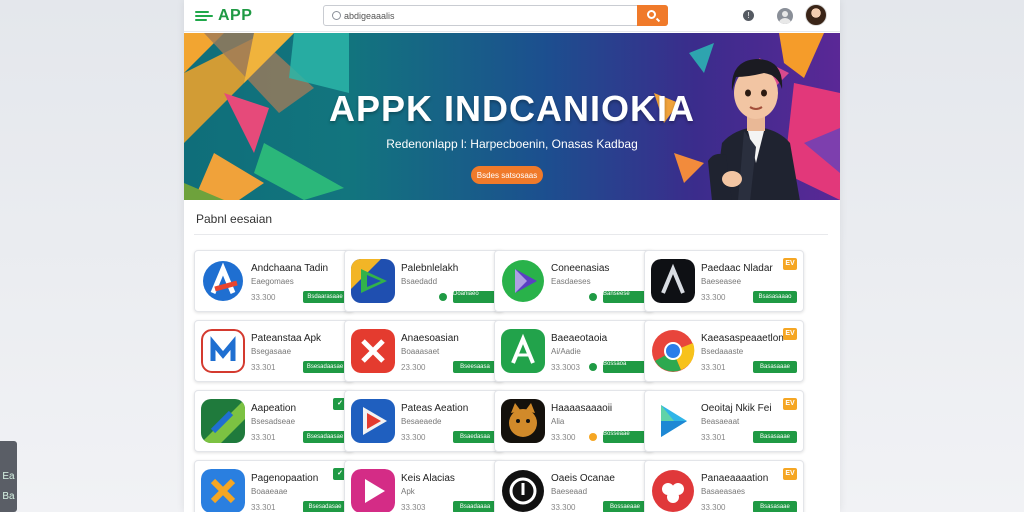 This screenshot has width=1024, height=512. What do you see at coordinates (580, 268) in the screenshot?
I see `app-name: Coneenasias` at bounding box center [580, 268].